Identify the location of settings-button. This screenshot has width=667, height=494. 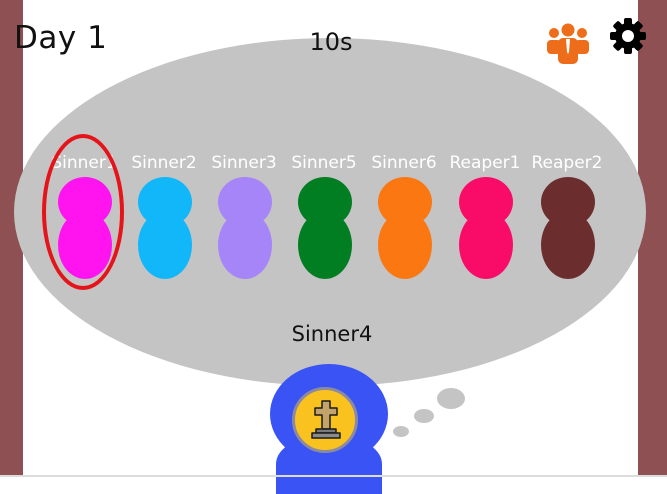
(628, 36).